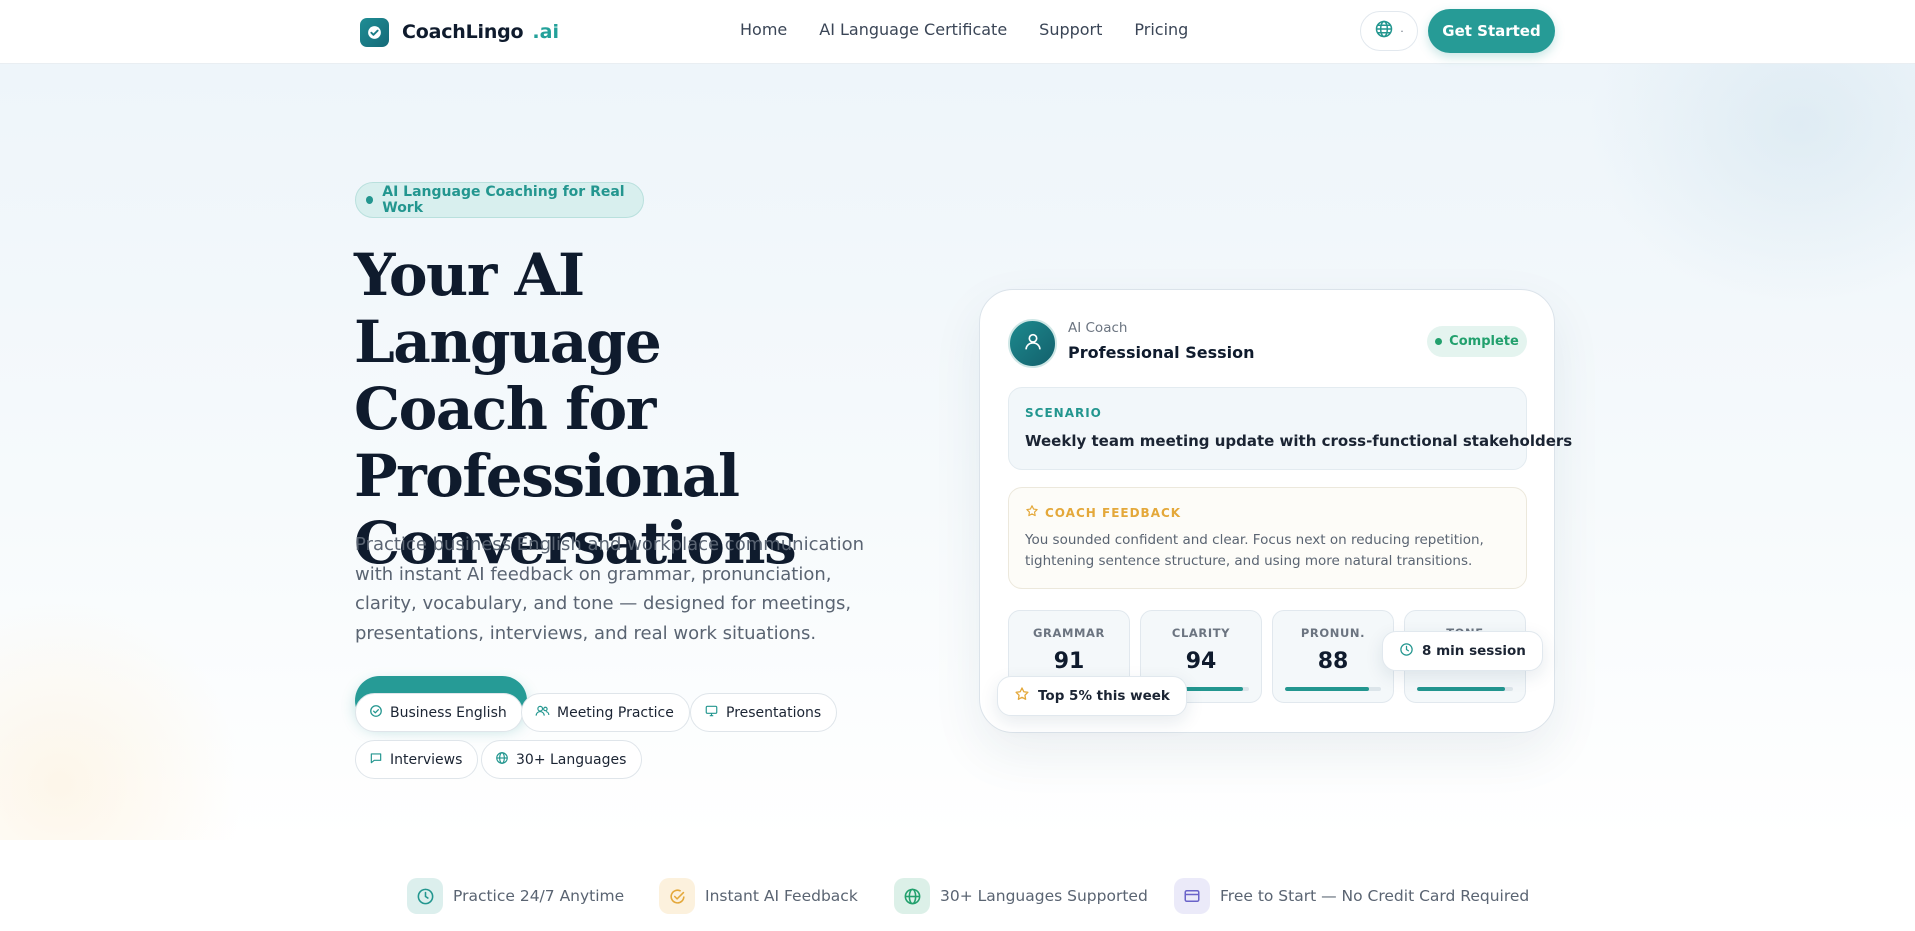  Describe the element at coordinates (1070, 29) in the screenshot. I see `nav-link-support: Support` at that location.